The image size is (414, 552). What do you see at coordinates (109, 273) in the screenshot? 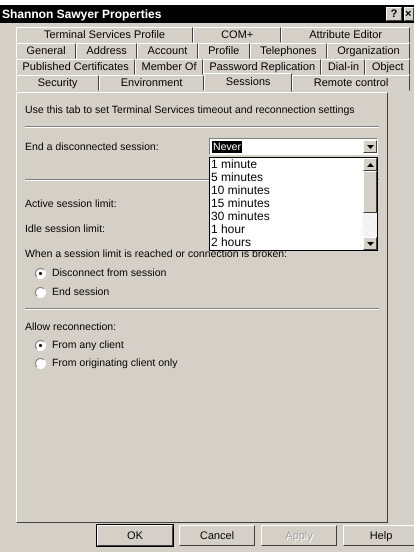
I see `radio-label: Disconnect from session` at bounding box center [109, 273].